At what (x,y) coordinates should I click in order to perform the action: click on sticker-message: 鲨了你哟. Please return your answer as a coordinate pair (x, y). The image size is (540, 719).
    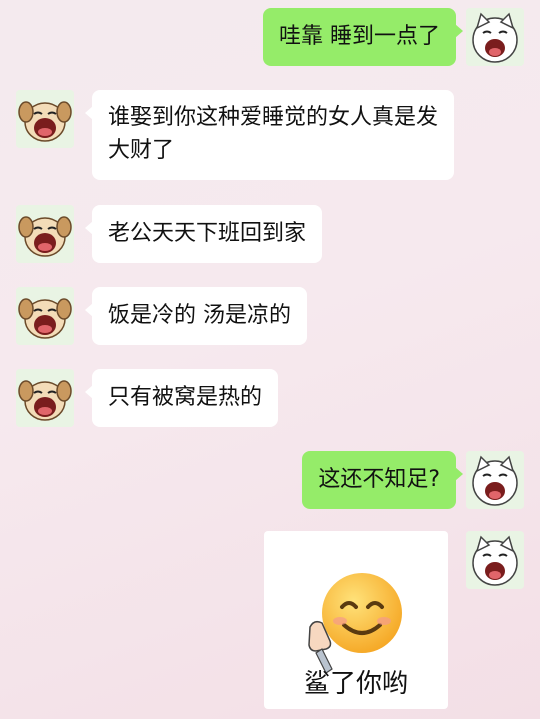
    Looking at the image, I should click on (356, 620).